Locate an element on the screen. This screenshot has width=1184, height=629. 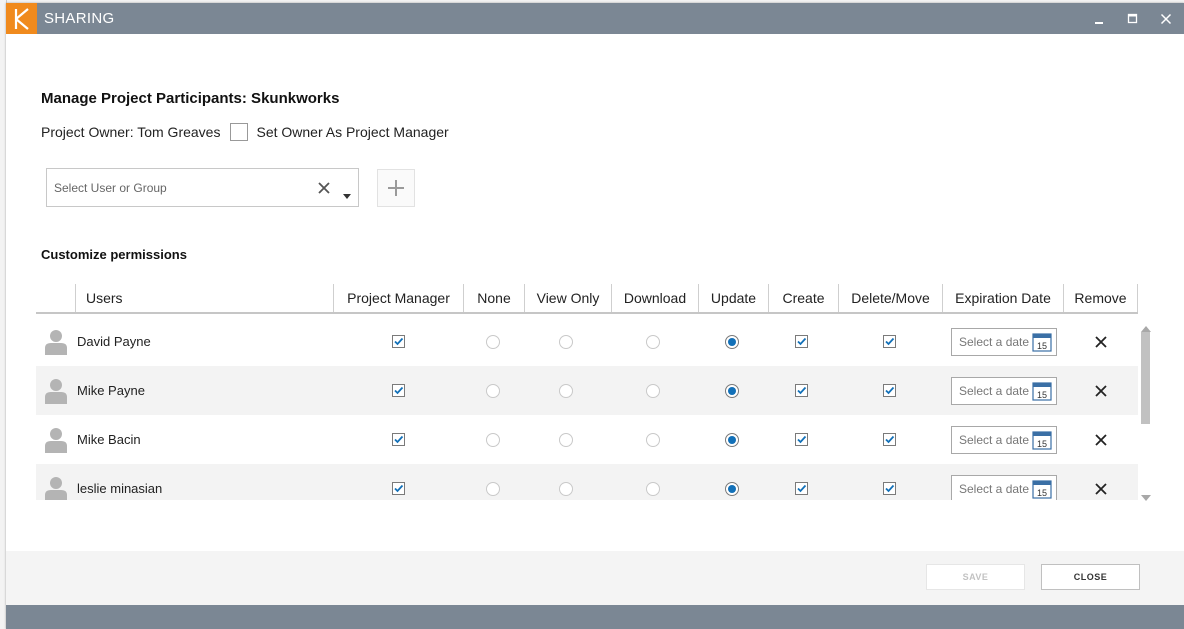
table-row: leslie minasian Select a date 15 is located at coordinates (587, 482).